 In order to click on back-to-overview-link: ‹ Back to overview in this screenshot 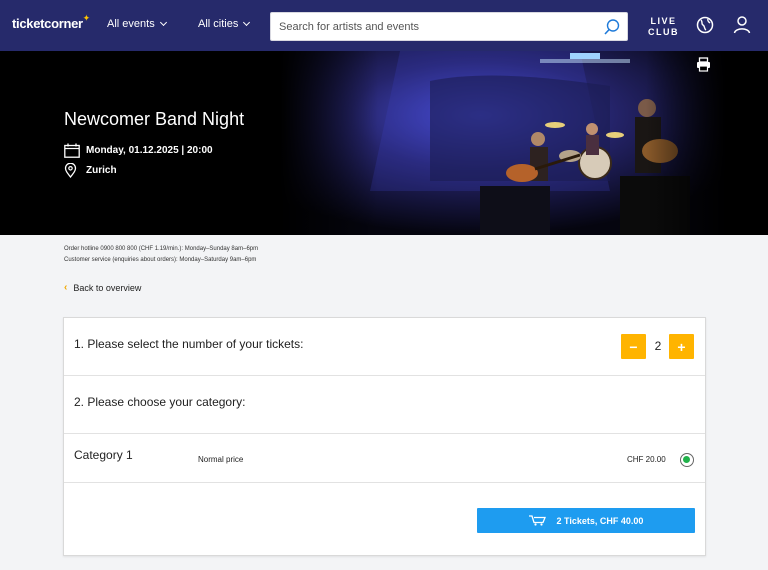, I will do `click(102, 287)`.